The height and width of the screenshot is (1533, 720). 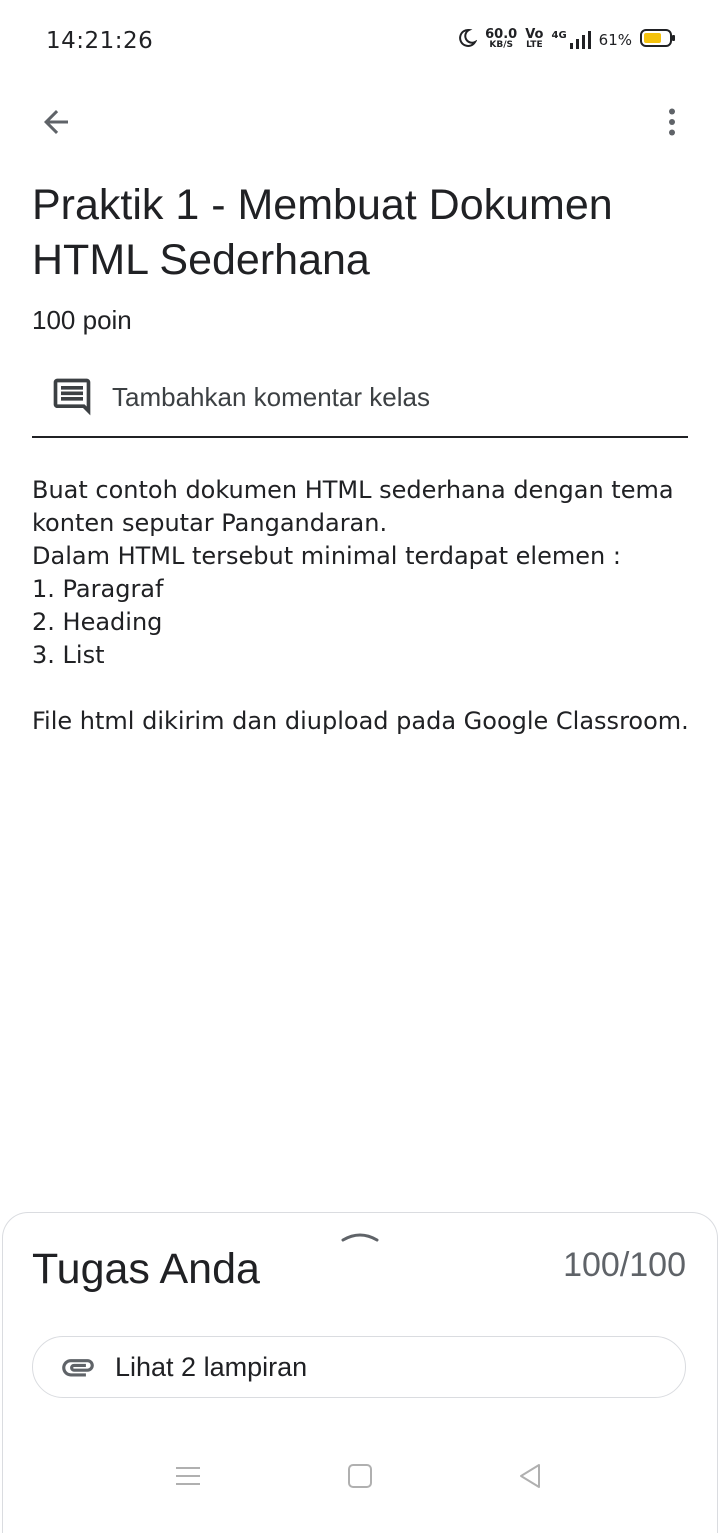 What do you see at coordinates (467, 40) in the screenshot?
I see `moon-icon` at bounding box center [467, 40].